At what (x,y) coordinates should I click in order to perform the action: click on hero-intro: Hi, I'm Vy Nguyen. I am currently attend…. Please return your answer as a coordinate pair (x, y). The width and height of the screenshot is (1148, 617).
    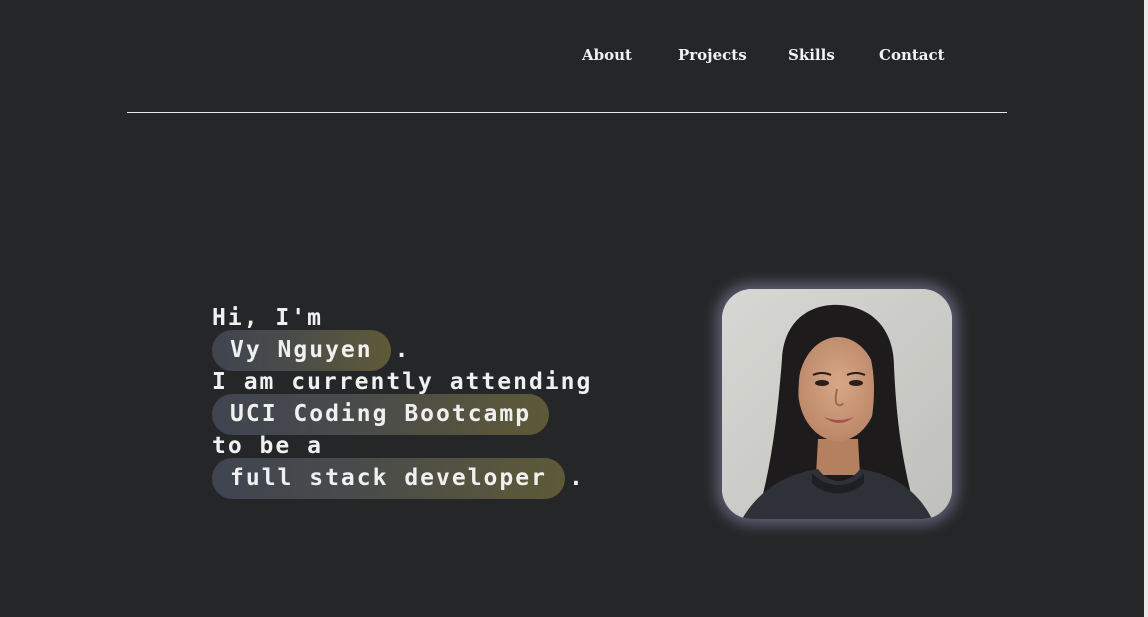
    Looking at the image, I should click on (402, 400).